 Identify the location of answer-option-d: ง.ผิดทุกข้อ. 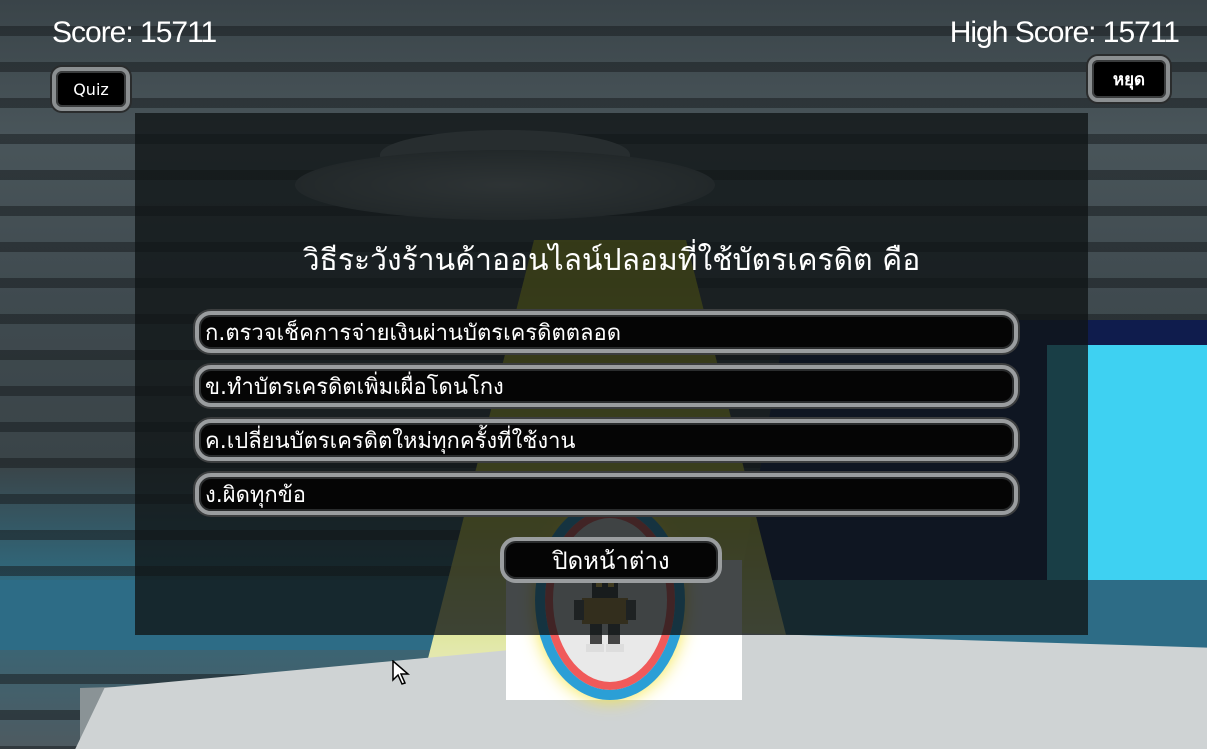
(606, 494).